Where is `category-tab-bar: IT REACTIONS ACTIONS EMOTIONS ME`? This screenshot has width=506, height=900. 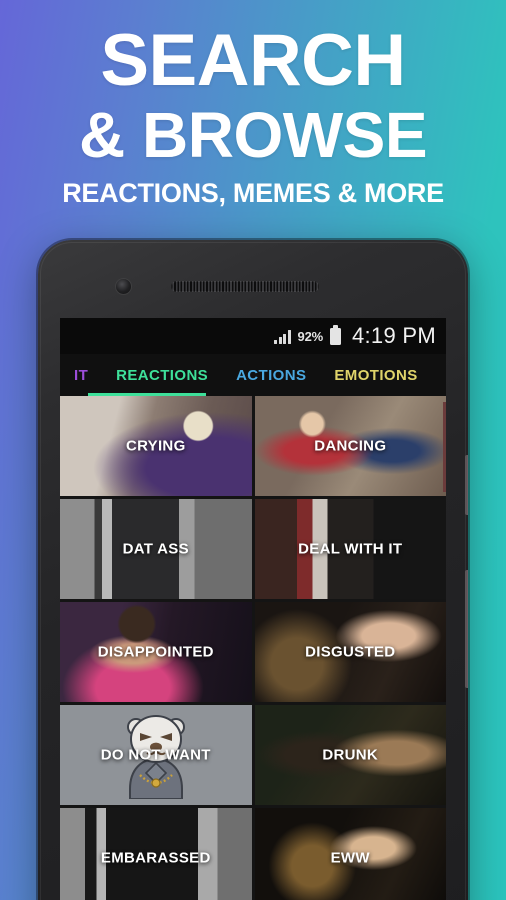
category-tab-bar: IT REACTIONS ACTIONS EMOTIONS ME is located at coordinates (253, 375).